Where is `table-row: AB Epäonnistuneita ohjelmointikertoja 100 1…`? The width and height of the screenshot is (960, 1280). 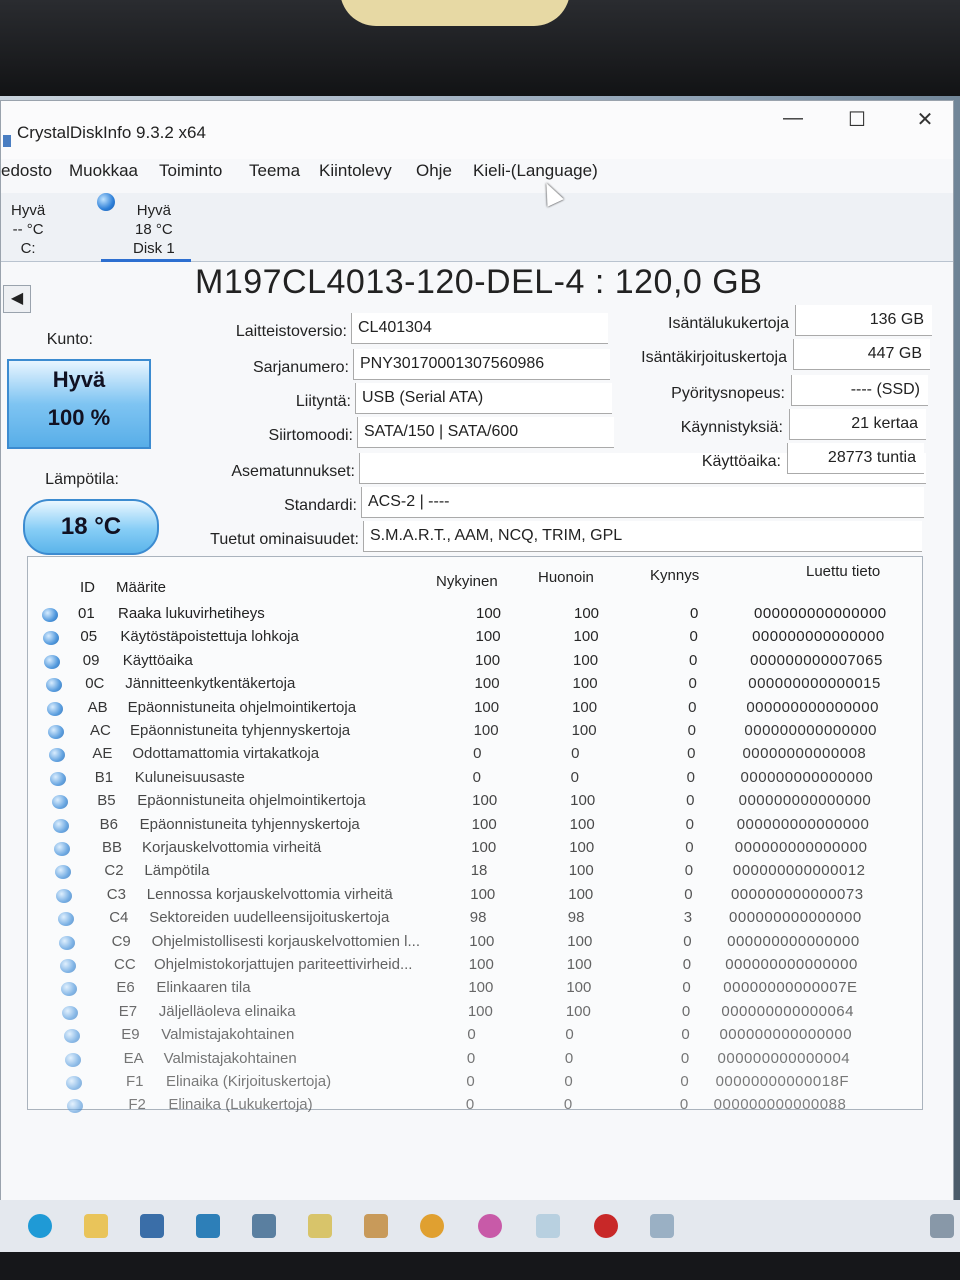
table-row: AB Epäonnistuneita ohjelmointikertoja 100 1… is located at coordinates (475, 710).